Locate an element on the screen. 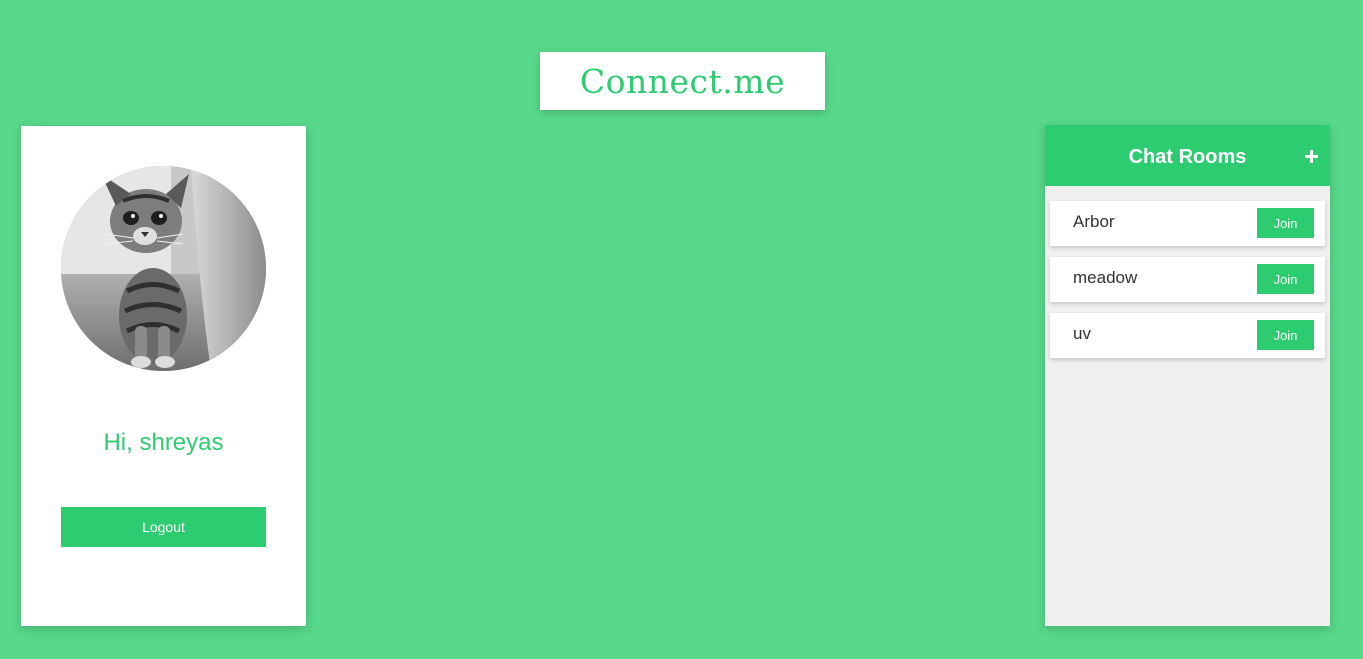 The image size is (1363, 659). avatar is located at coordinates (163, 268).